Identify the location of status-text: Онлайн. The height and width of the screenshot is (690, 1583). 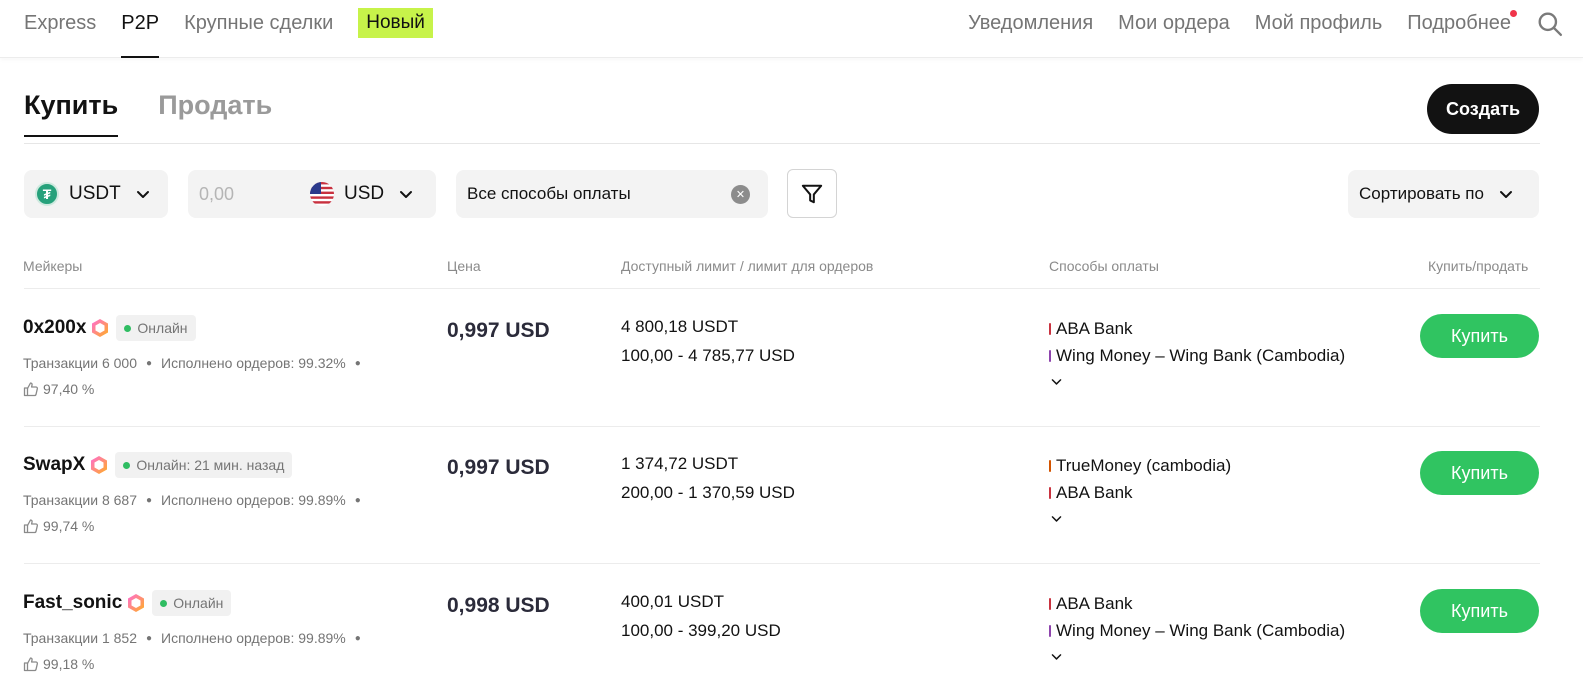
(162, 328).